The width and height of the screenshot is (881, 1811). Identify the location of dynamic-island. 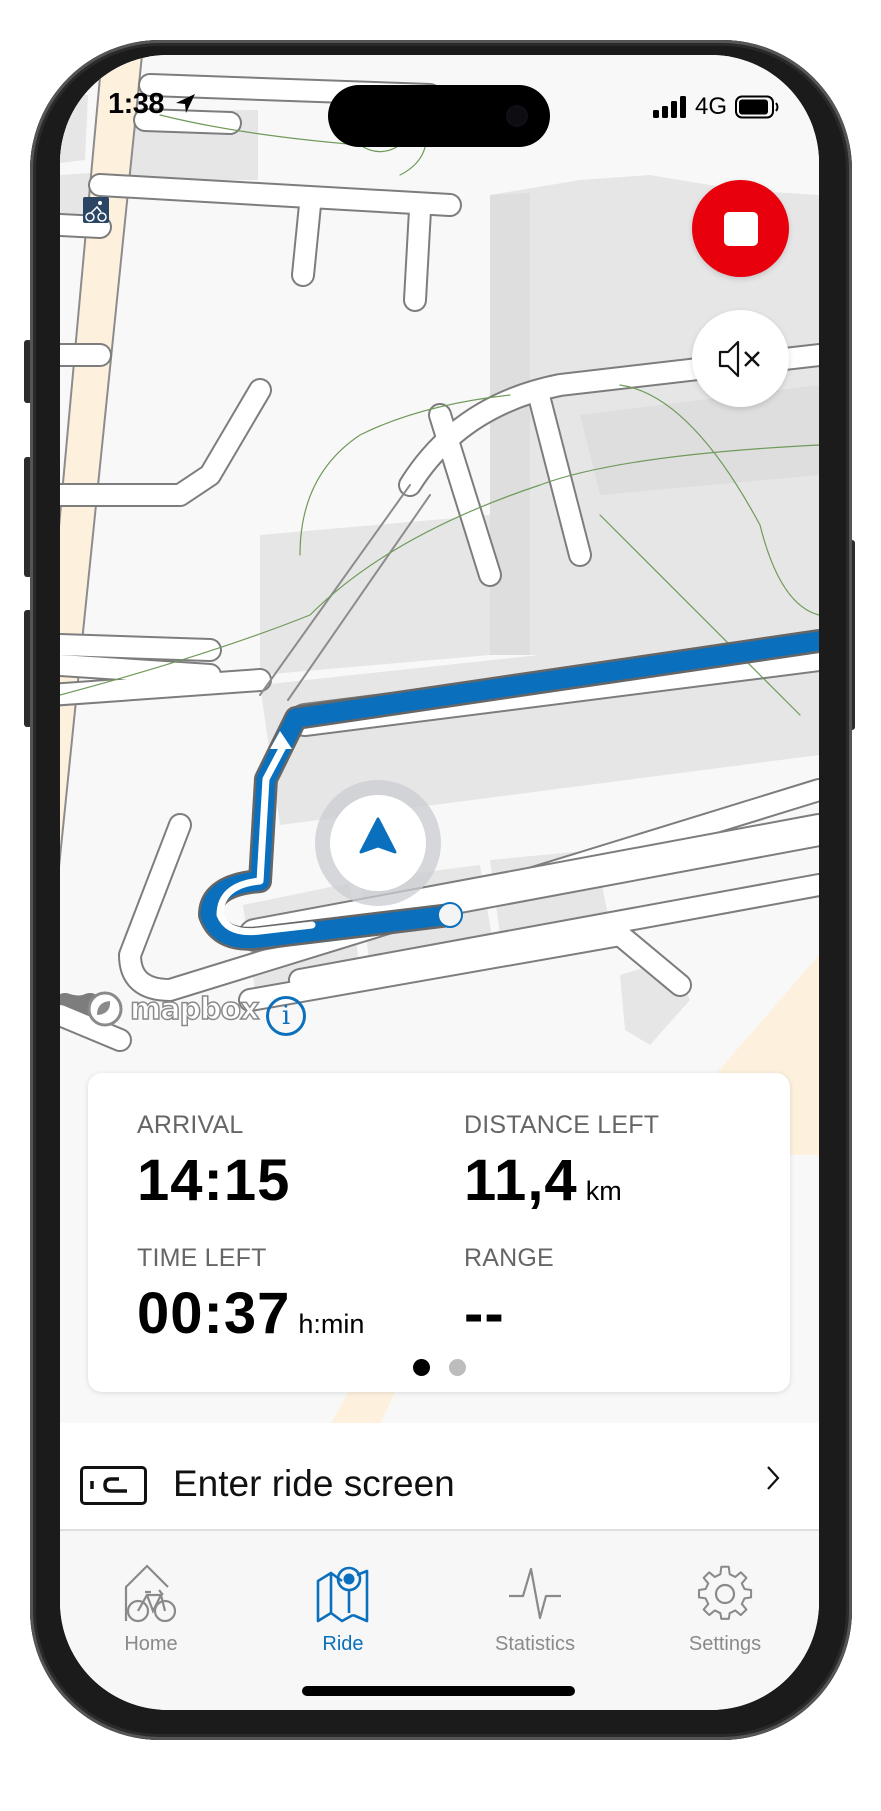
(439, 116).